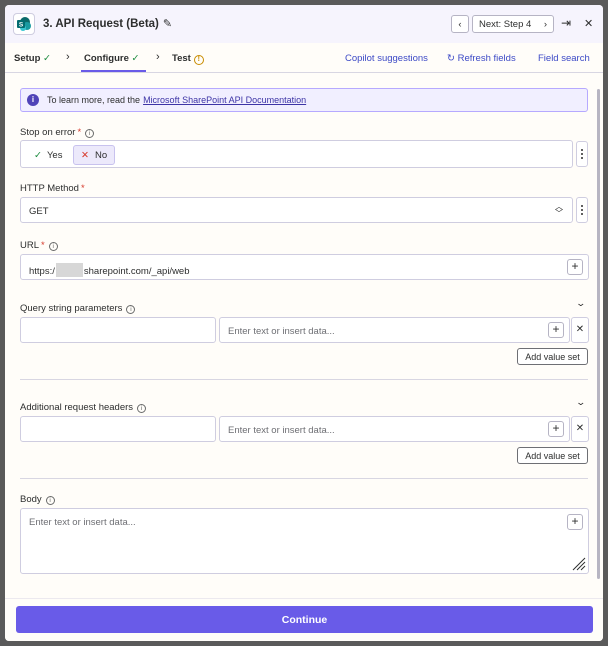 This screenshot has height=646, width=608. What do you see at coordinates (31, 499) in the screenshot?
I see `body-label-text: Body` at bounding box center [31, 499].